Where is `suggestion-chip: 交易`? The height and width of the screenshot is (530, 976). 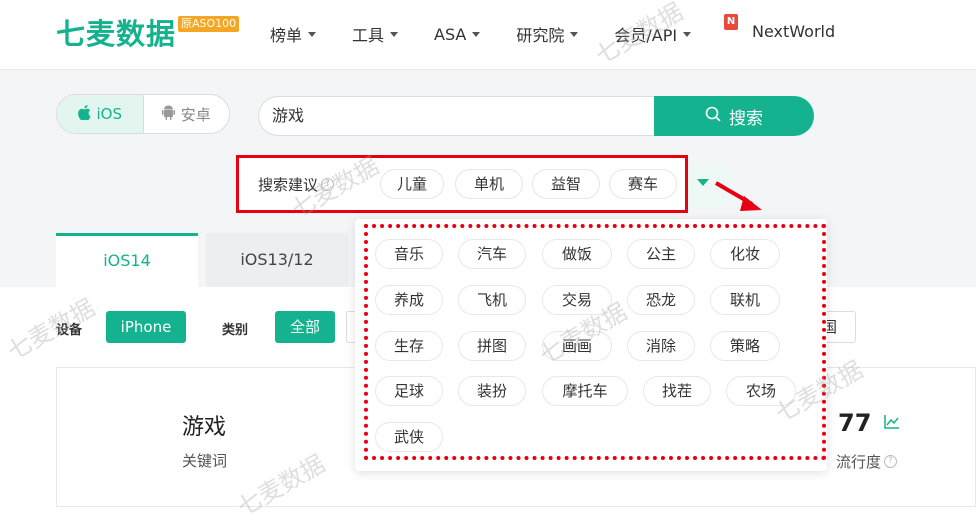
suggestion-chip: 交易 is located at coordinates (577, 300).